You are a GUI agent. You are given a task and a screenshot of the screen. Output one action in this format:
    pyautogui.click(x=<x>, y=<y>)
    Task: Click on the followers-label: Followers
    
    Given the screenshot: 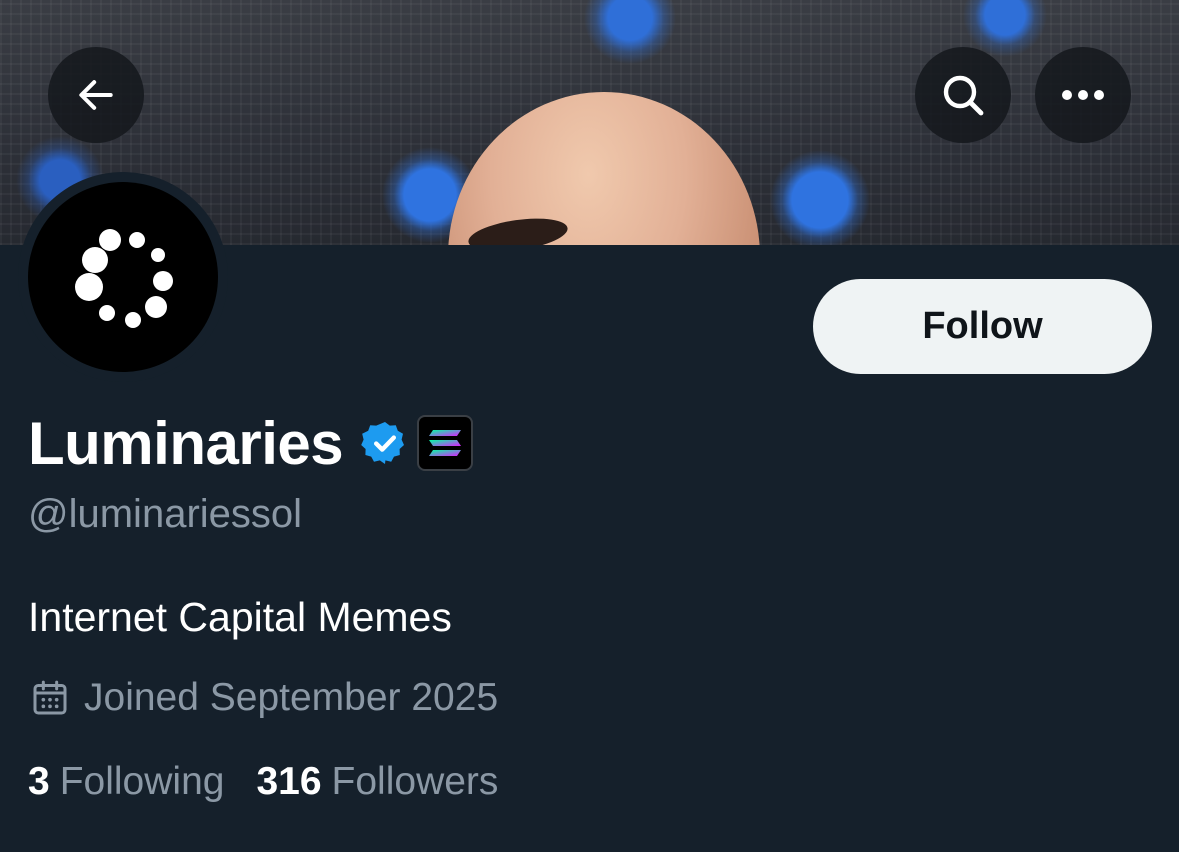 What is the action you would take?
    pyautogui.click(x=415, y=781)
    